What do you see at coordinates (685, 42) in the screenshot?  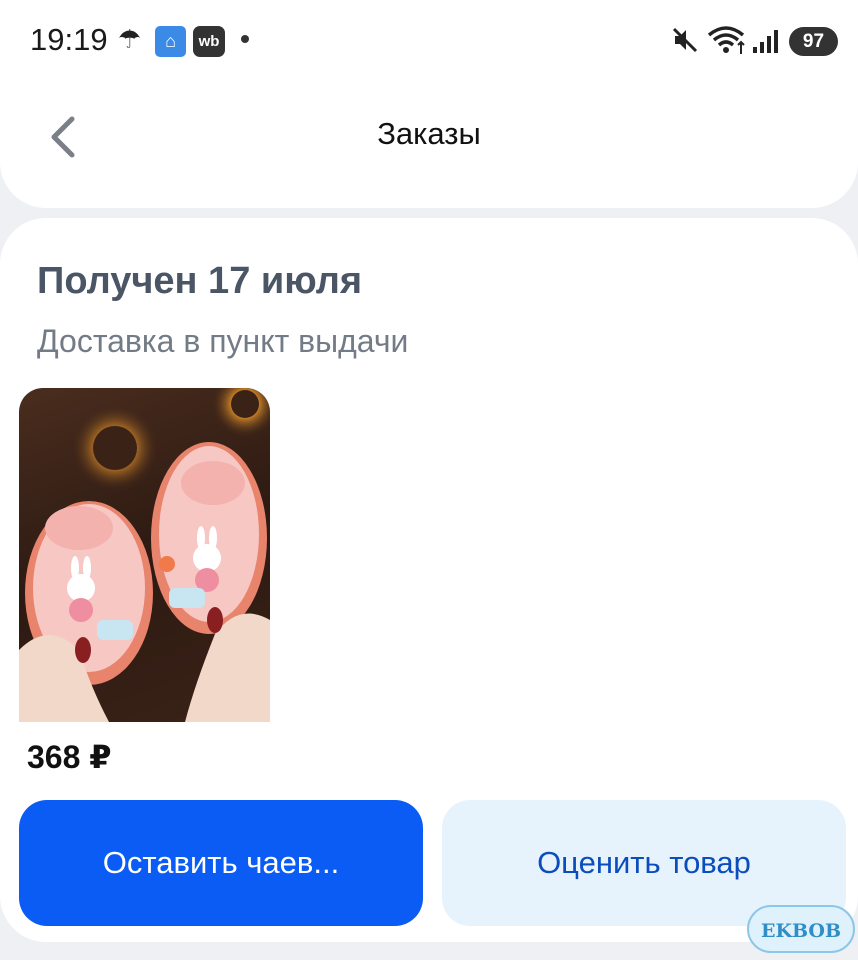 I see `mute-icon` at bounding box center [685, 42].